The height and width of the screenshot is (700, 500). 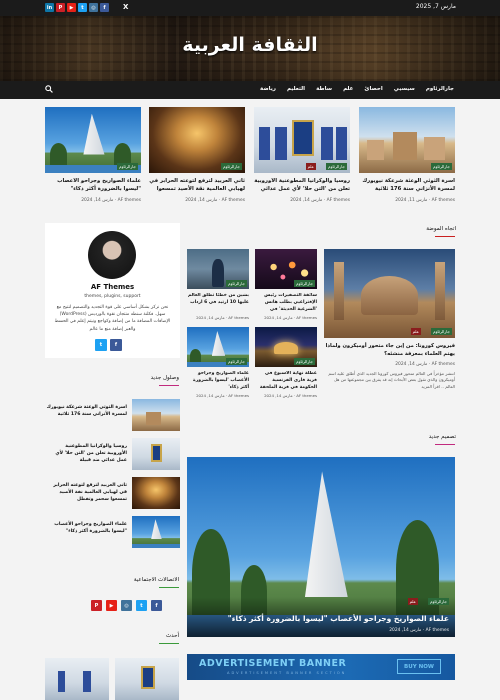 I want to click on linkedin-icon: in, so click(x=49, y=7).